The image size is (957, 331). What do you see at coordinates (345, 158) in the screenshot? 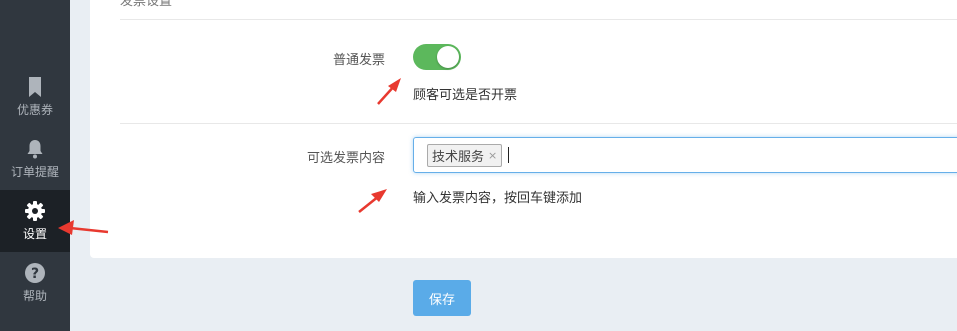
I see `invoice-content-label: 可选发票内容` at bounding box center [345, 158].